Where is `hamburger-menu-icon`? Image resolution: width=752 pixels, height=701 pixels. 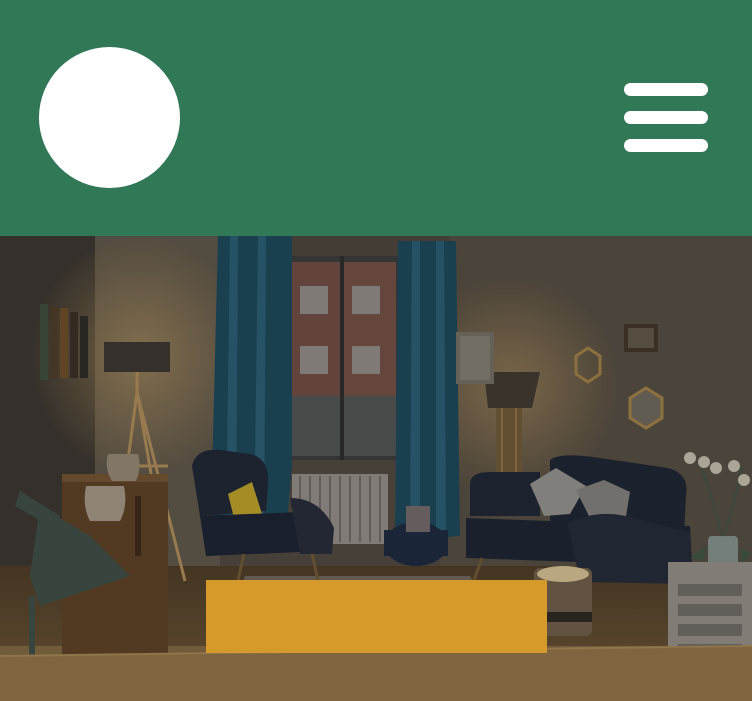 hamburger-menu-icon is located at coordinates (666, 118).